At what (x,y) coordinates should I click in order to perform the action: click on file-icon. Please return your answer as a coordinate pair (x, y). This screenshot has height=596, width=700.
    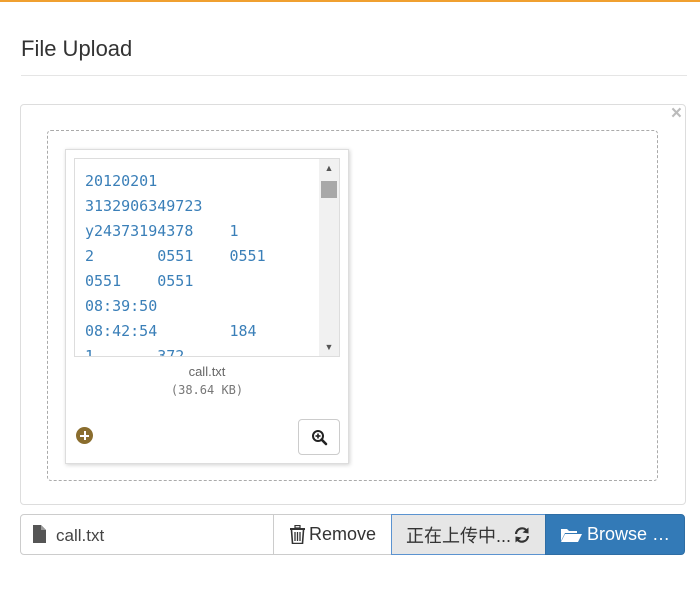
    Looking at the image, I should click on (39, 534).